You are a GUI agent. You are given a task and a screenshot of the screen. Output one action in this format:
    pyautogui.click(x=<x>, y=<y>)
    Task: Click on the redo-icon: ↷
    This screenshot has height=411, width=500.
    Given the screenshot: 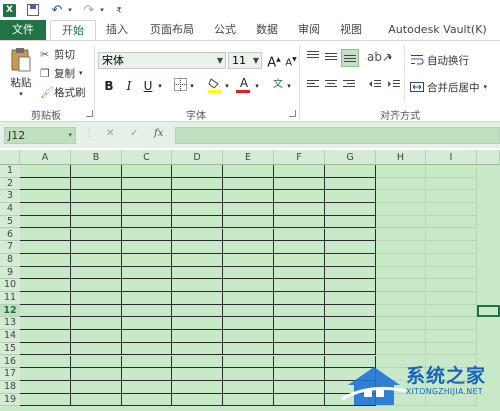 What is the action you would take?
    pyautogui.click(x=89, y=10)
    